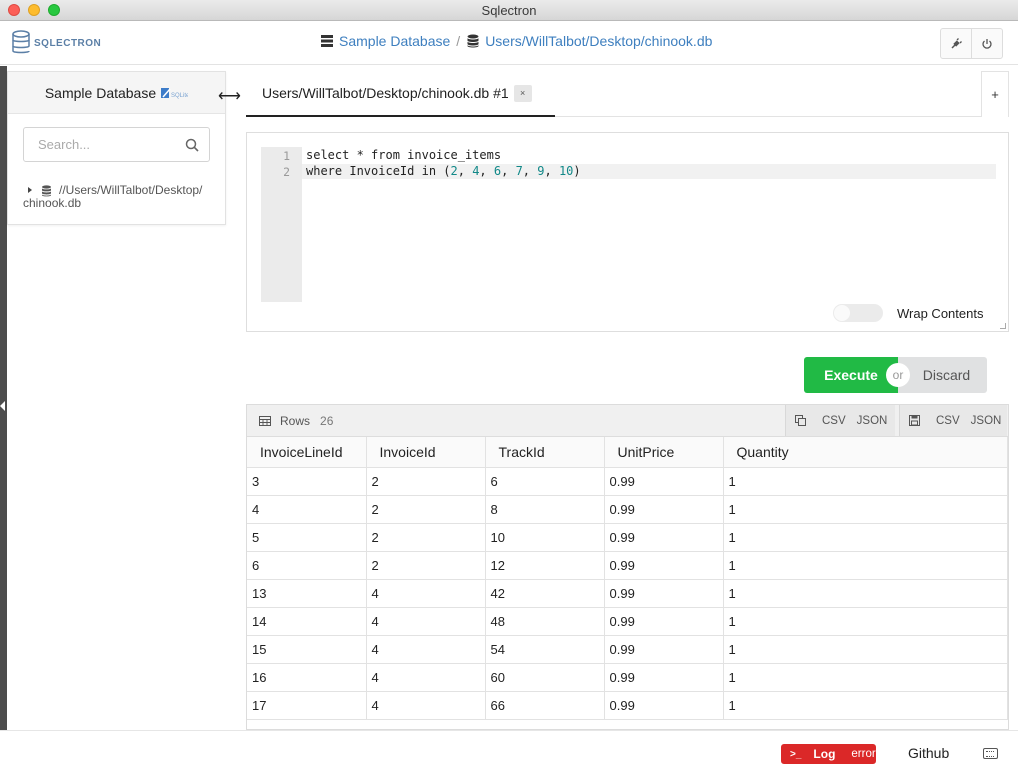 The image size is (1018, 776). Describe the element at coordinates (928, 753) in the screenshot. I see `github-link: Github` at that location.